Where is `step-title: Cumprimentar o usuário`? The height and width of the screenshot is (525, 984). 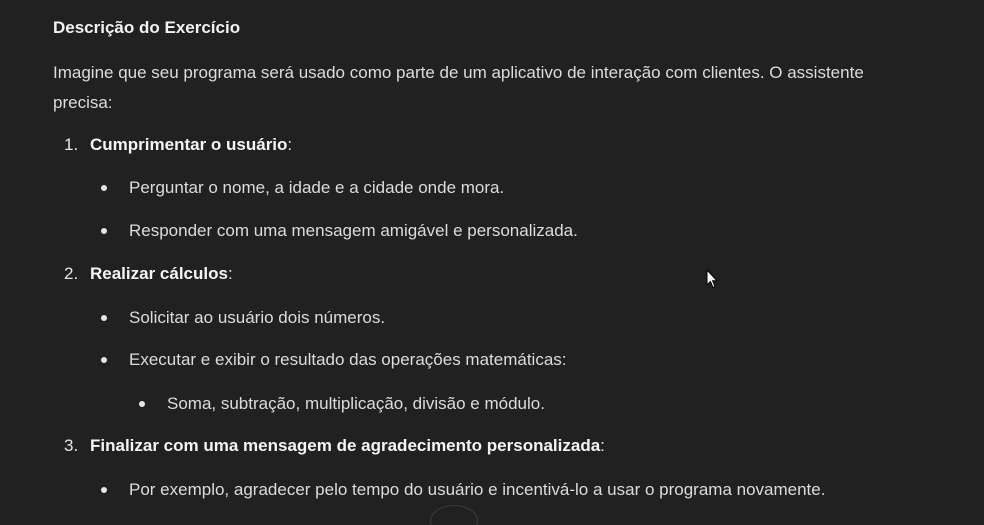
step-title: Cumprimentar o usuário is located at coordinates (189, 144).